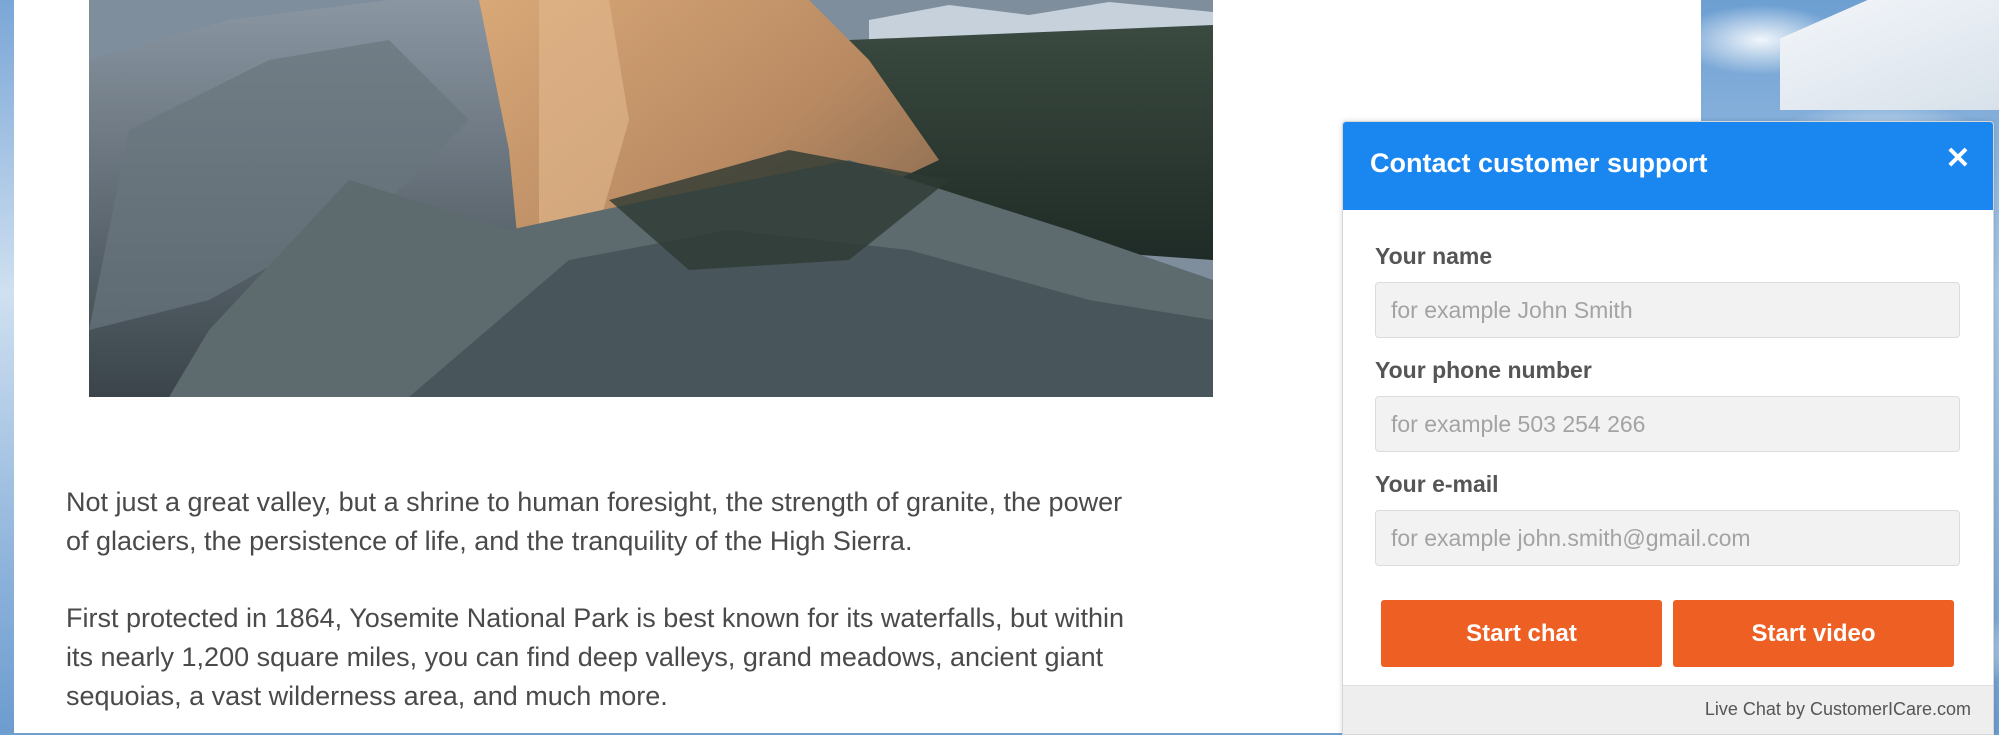  I want to click on start-chat-button: Start chat, so click(1521, 633).